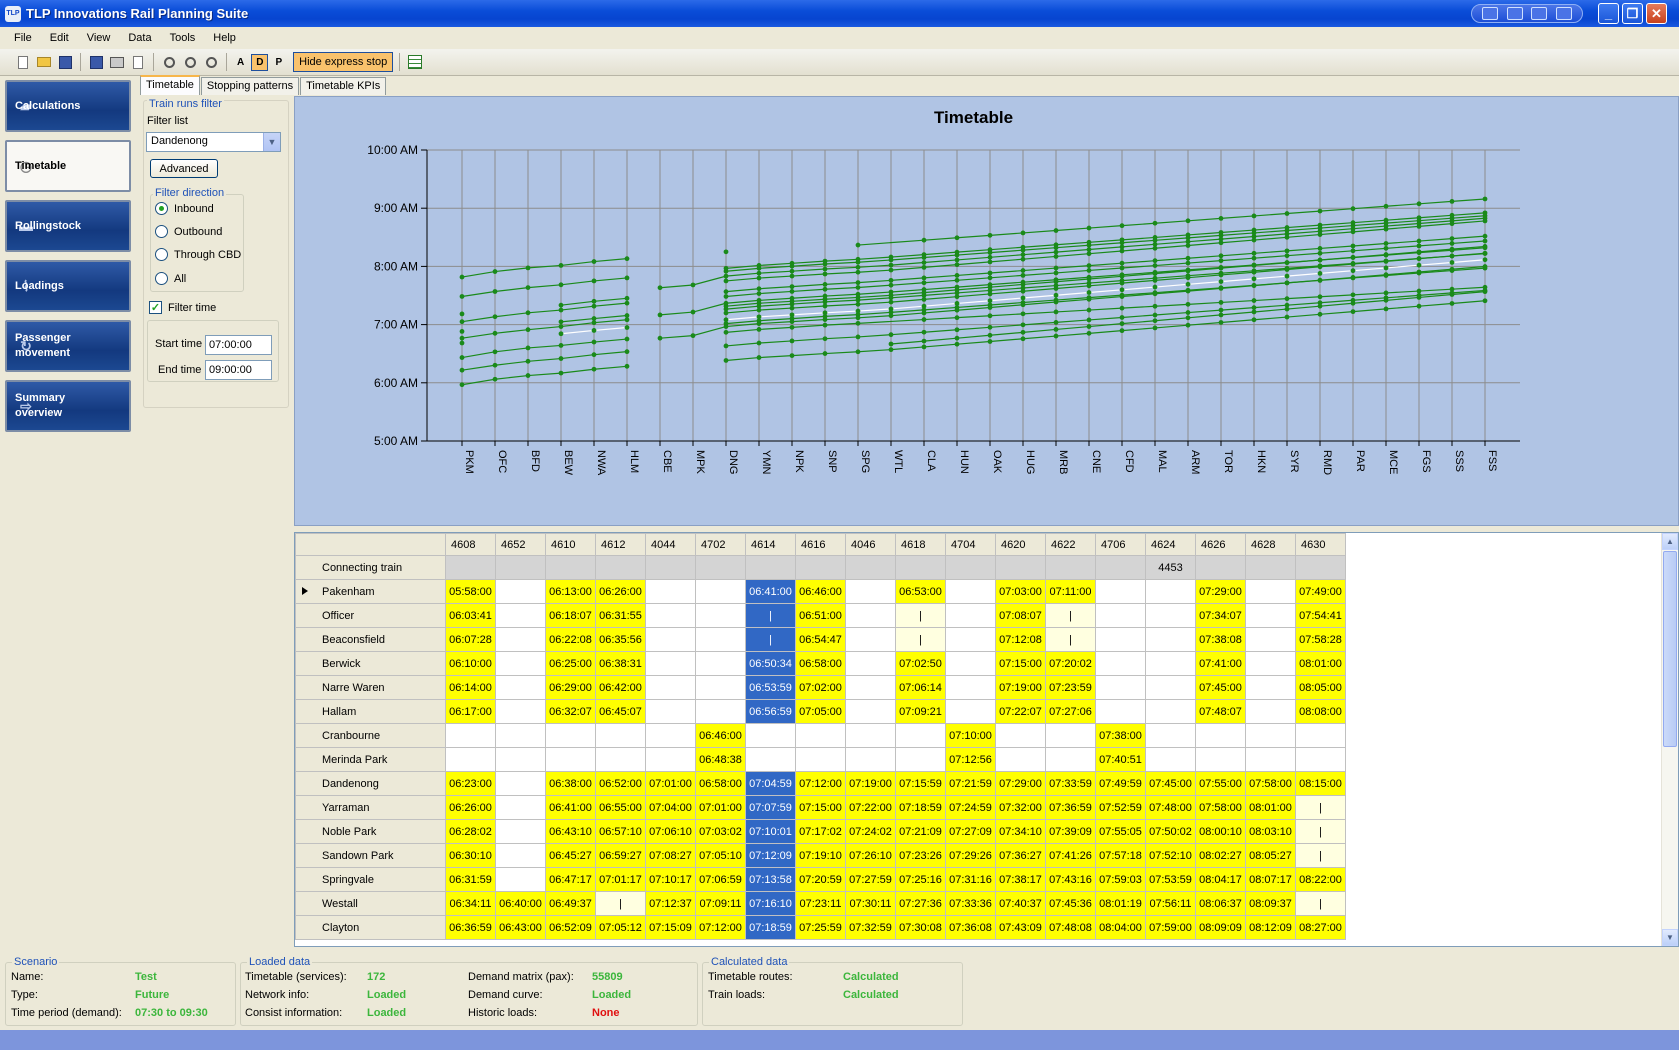  Describe the element at coordinates (1070, 663) in the screenshot. I see `time-cell: 07:20:02` at that location.